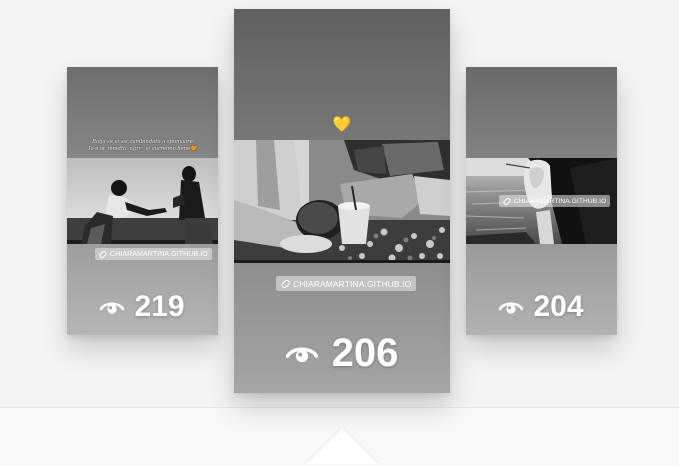 The width and height of the screenshot is (679, 466). I want to click on view-count: 206, so click(342, 353).